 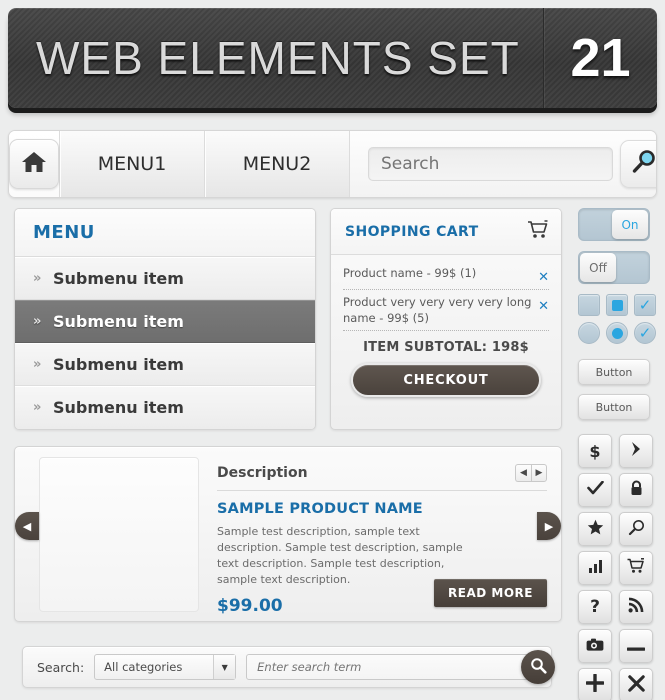 I want to click on question-icon: ?, so click(x=595, y=607).